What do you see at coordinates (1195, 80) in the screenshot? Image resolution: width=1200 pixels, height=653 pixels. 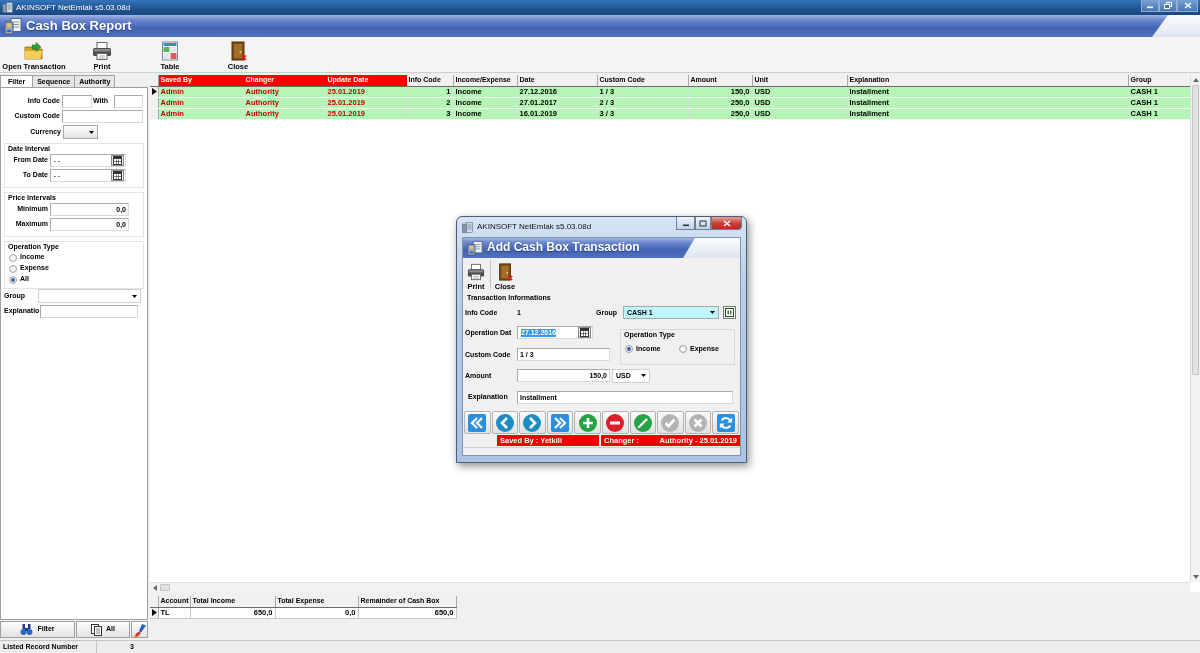 I see `scroll-up-icon` at bounding box center [1195, 80].